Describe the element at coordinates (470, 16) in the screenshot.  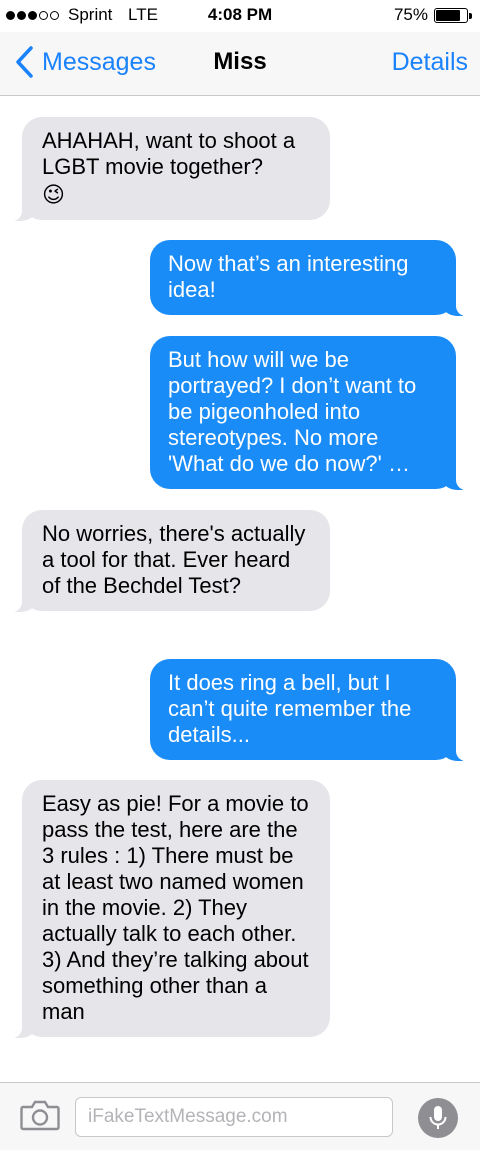
I see `battery-tip` at that location.